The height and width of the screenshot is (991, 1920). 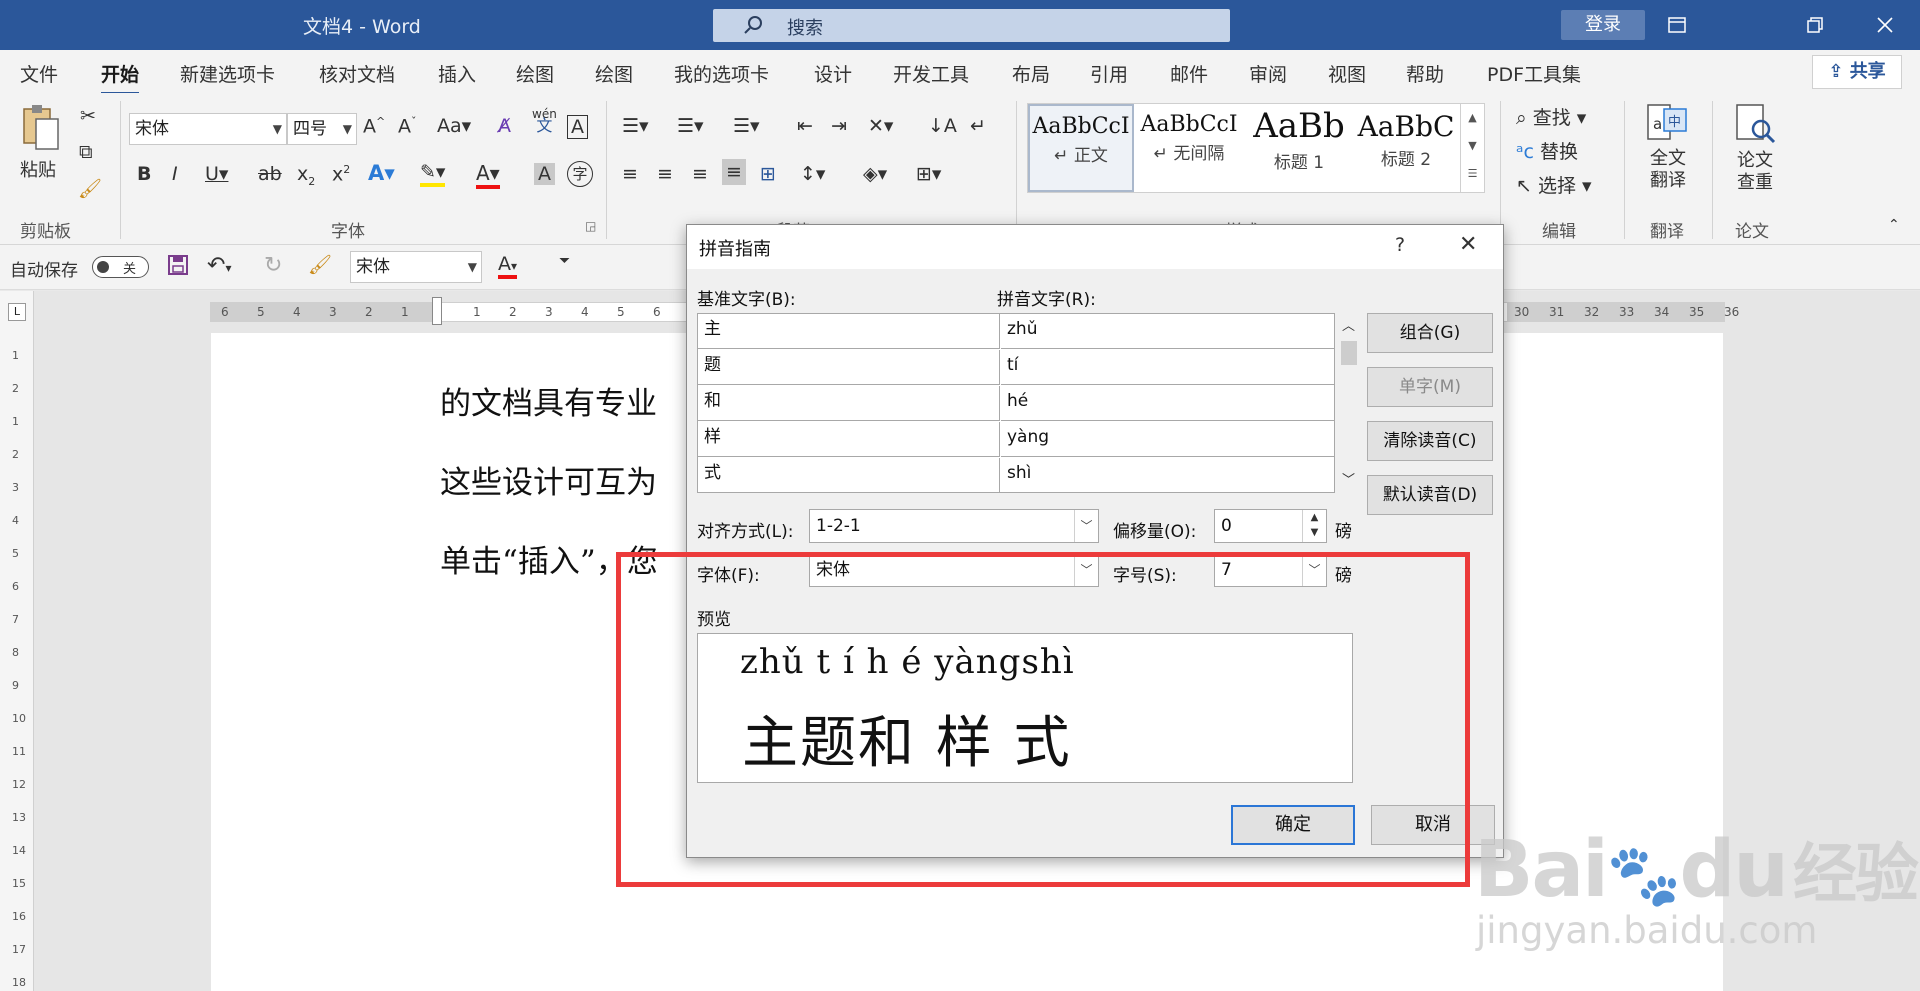 I want to click on text-effects-icon: A▾, so click(x=381, y=173).